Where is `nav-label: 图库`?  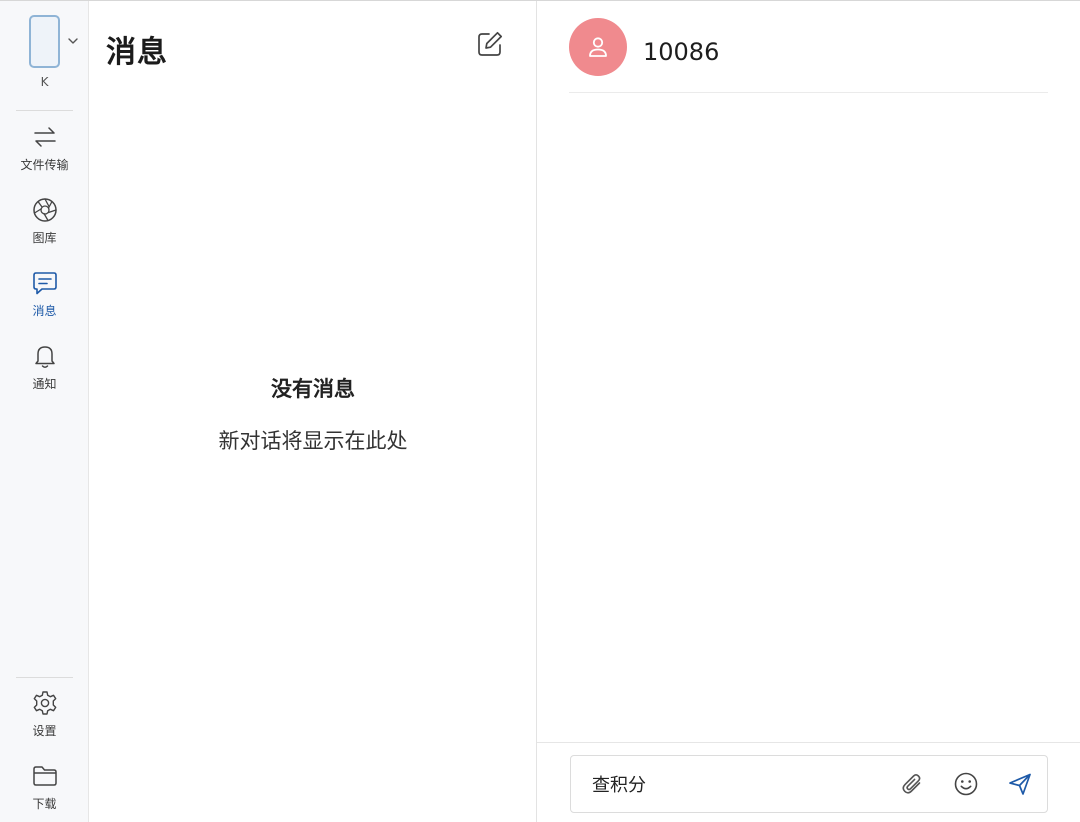 nav-label: 图库 is located at coordinates (44, 238).